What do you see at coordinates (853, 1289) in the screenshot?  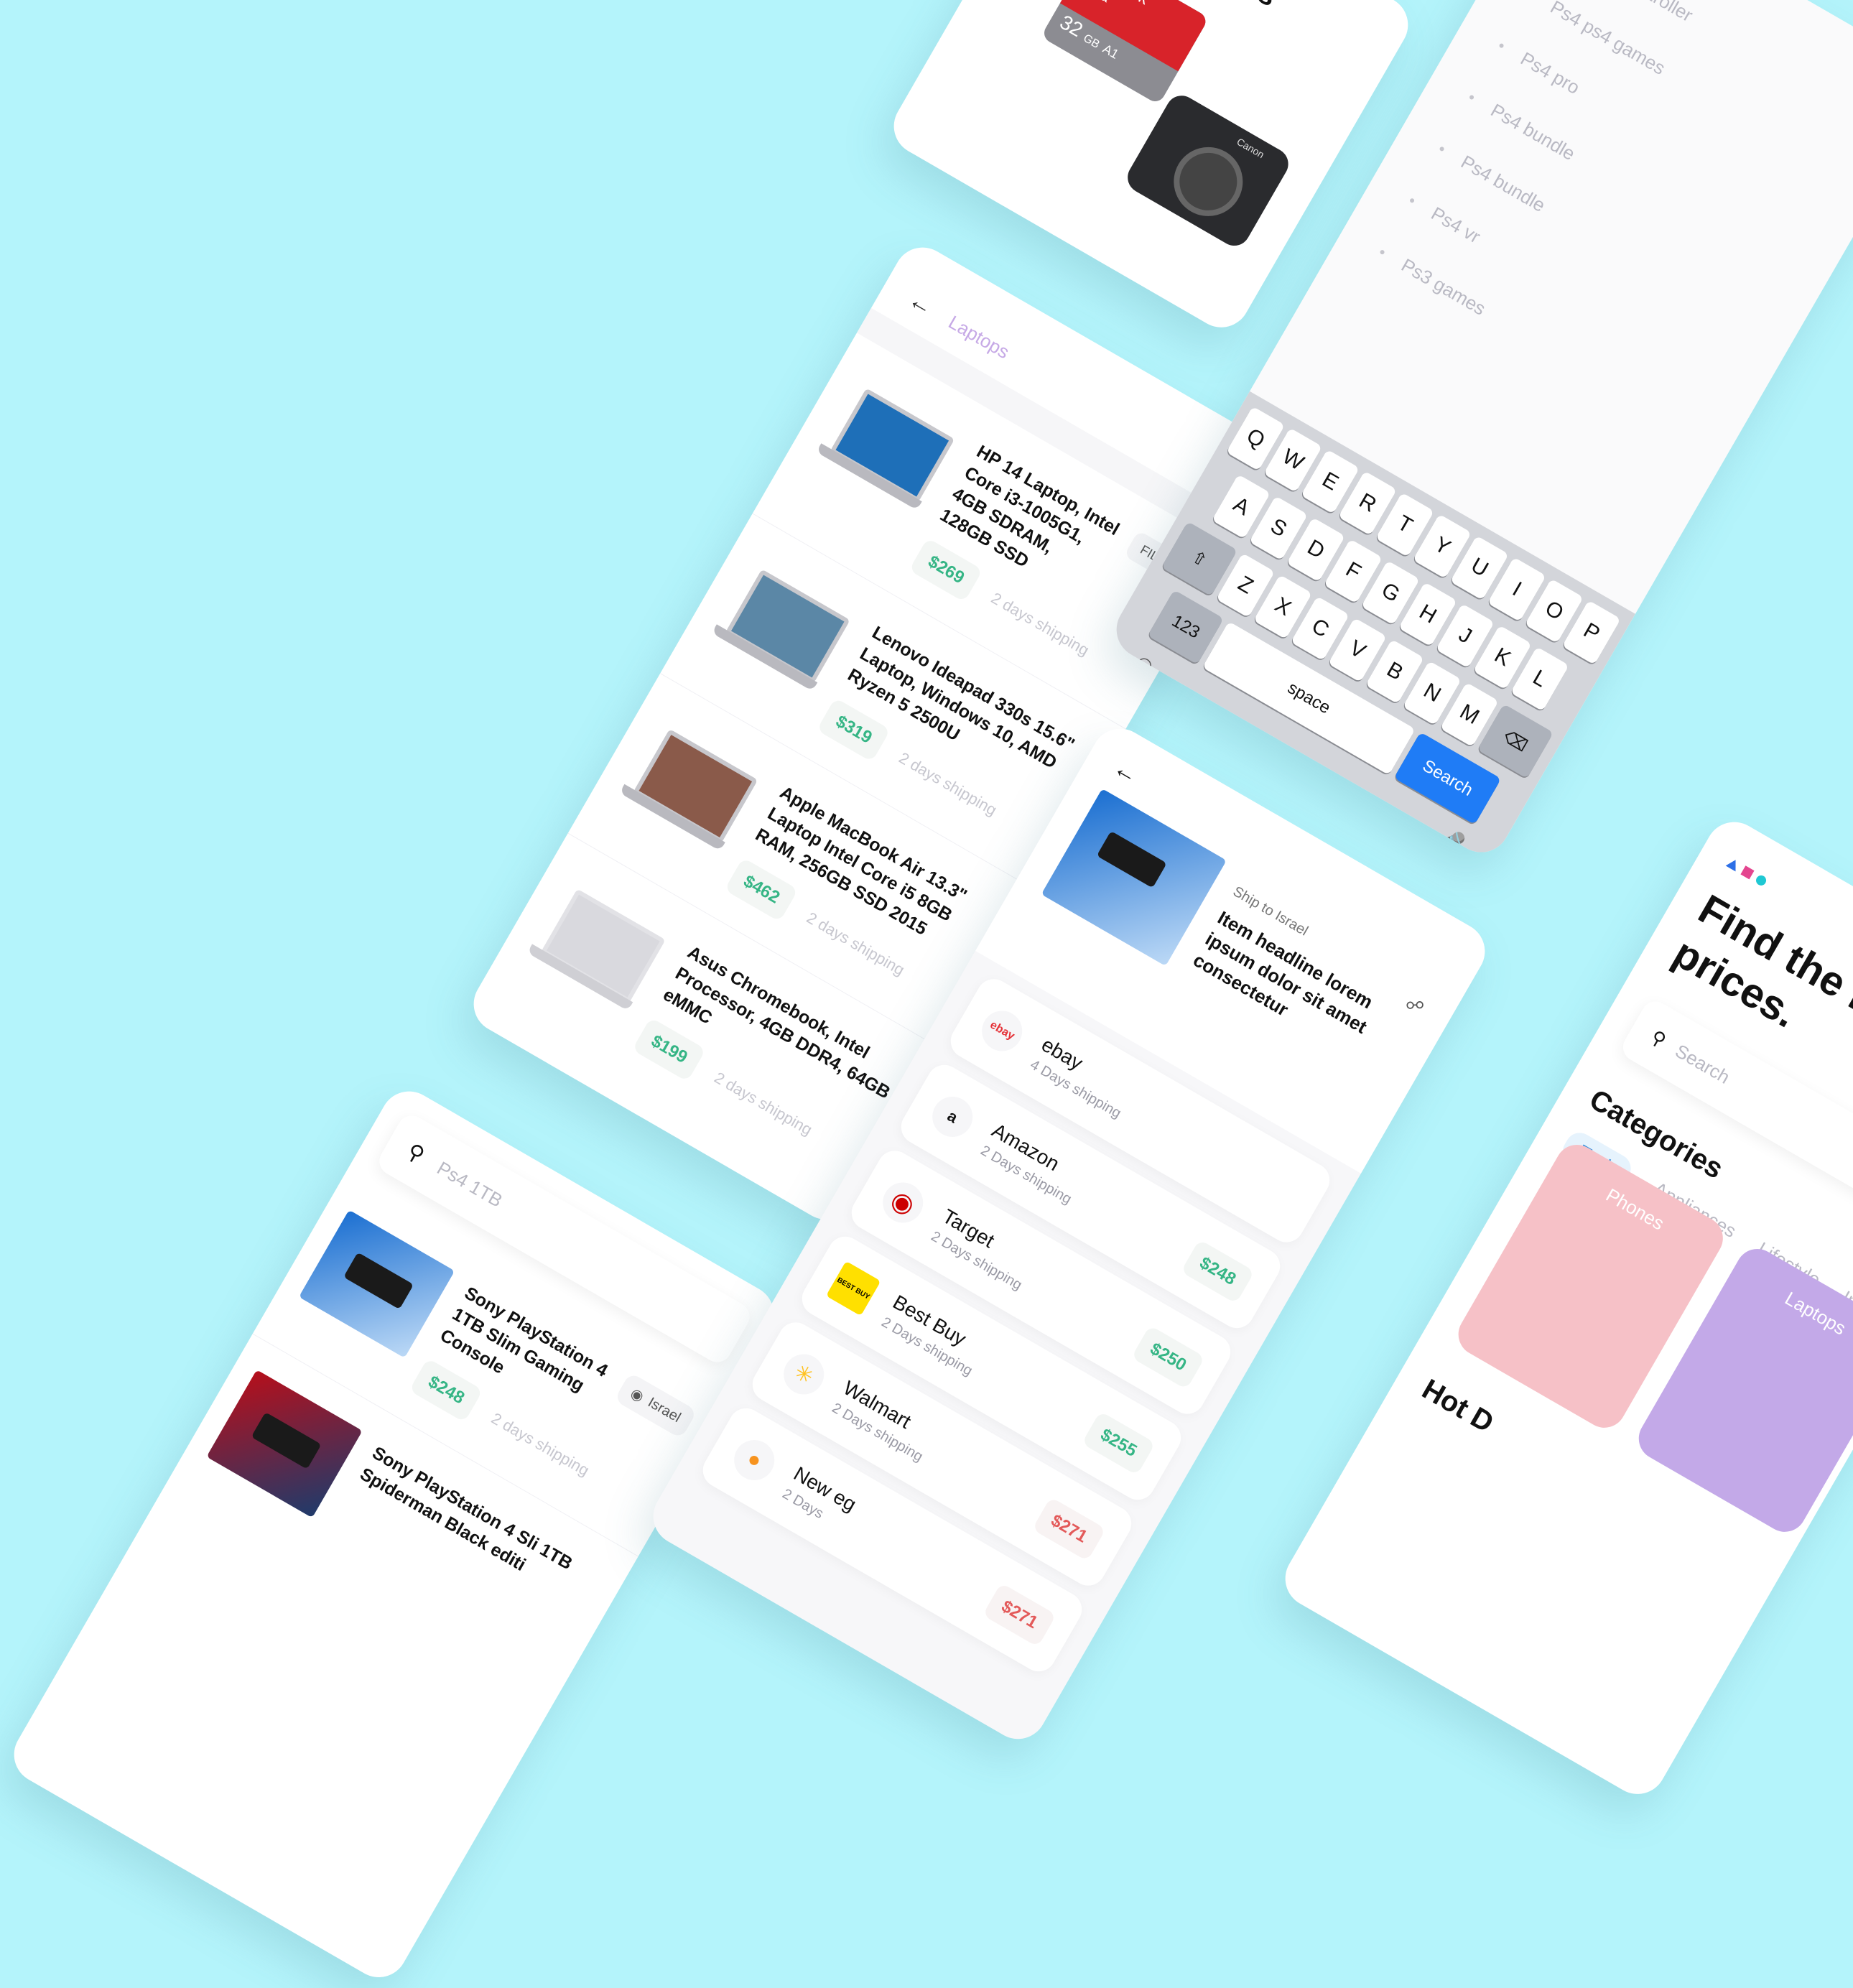 I see `bestbuy-logo-icon: BEST BUY` at bounding box center [853, 1289].